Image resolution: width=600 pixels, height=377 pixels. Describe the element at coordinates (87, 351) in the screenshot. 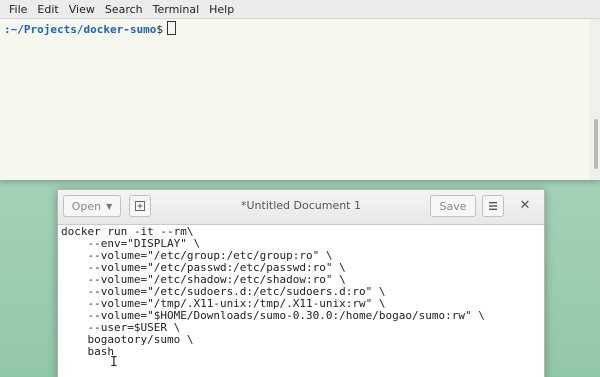

I see `editor-line: bash` at that location.